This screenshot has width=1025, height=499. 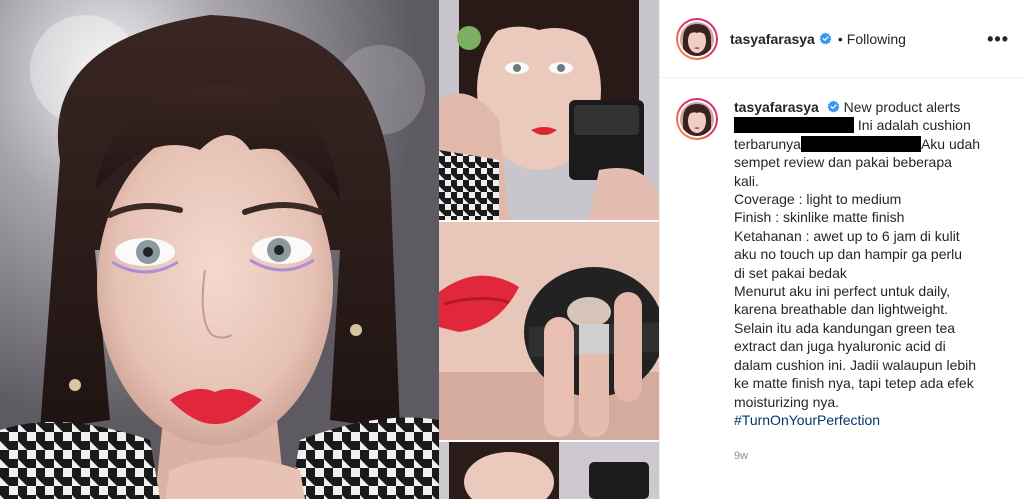 I want to click on caption-profile-picture, so click(x=697, y=119).